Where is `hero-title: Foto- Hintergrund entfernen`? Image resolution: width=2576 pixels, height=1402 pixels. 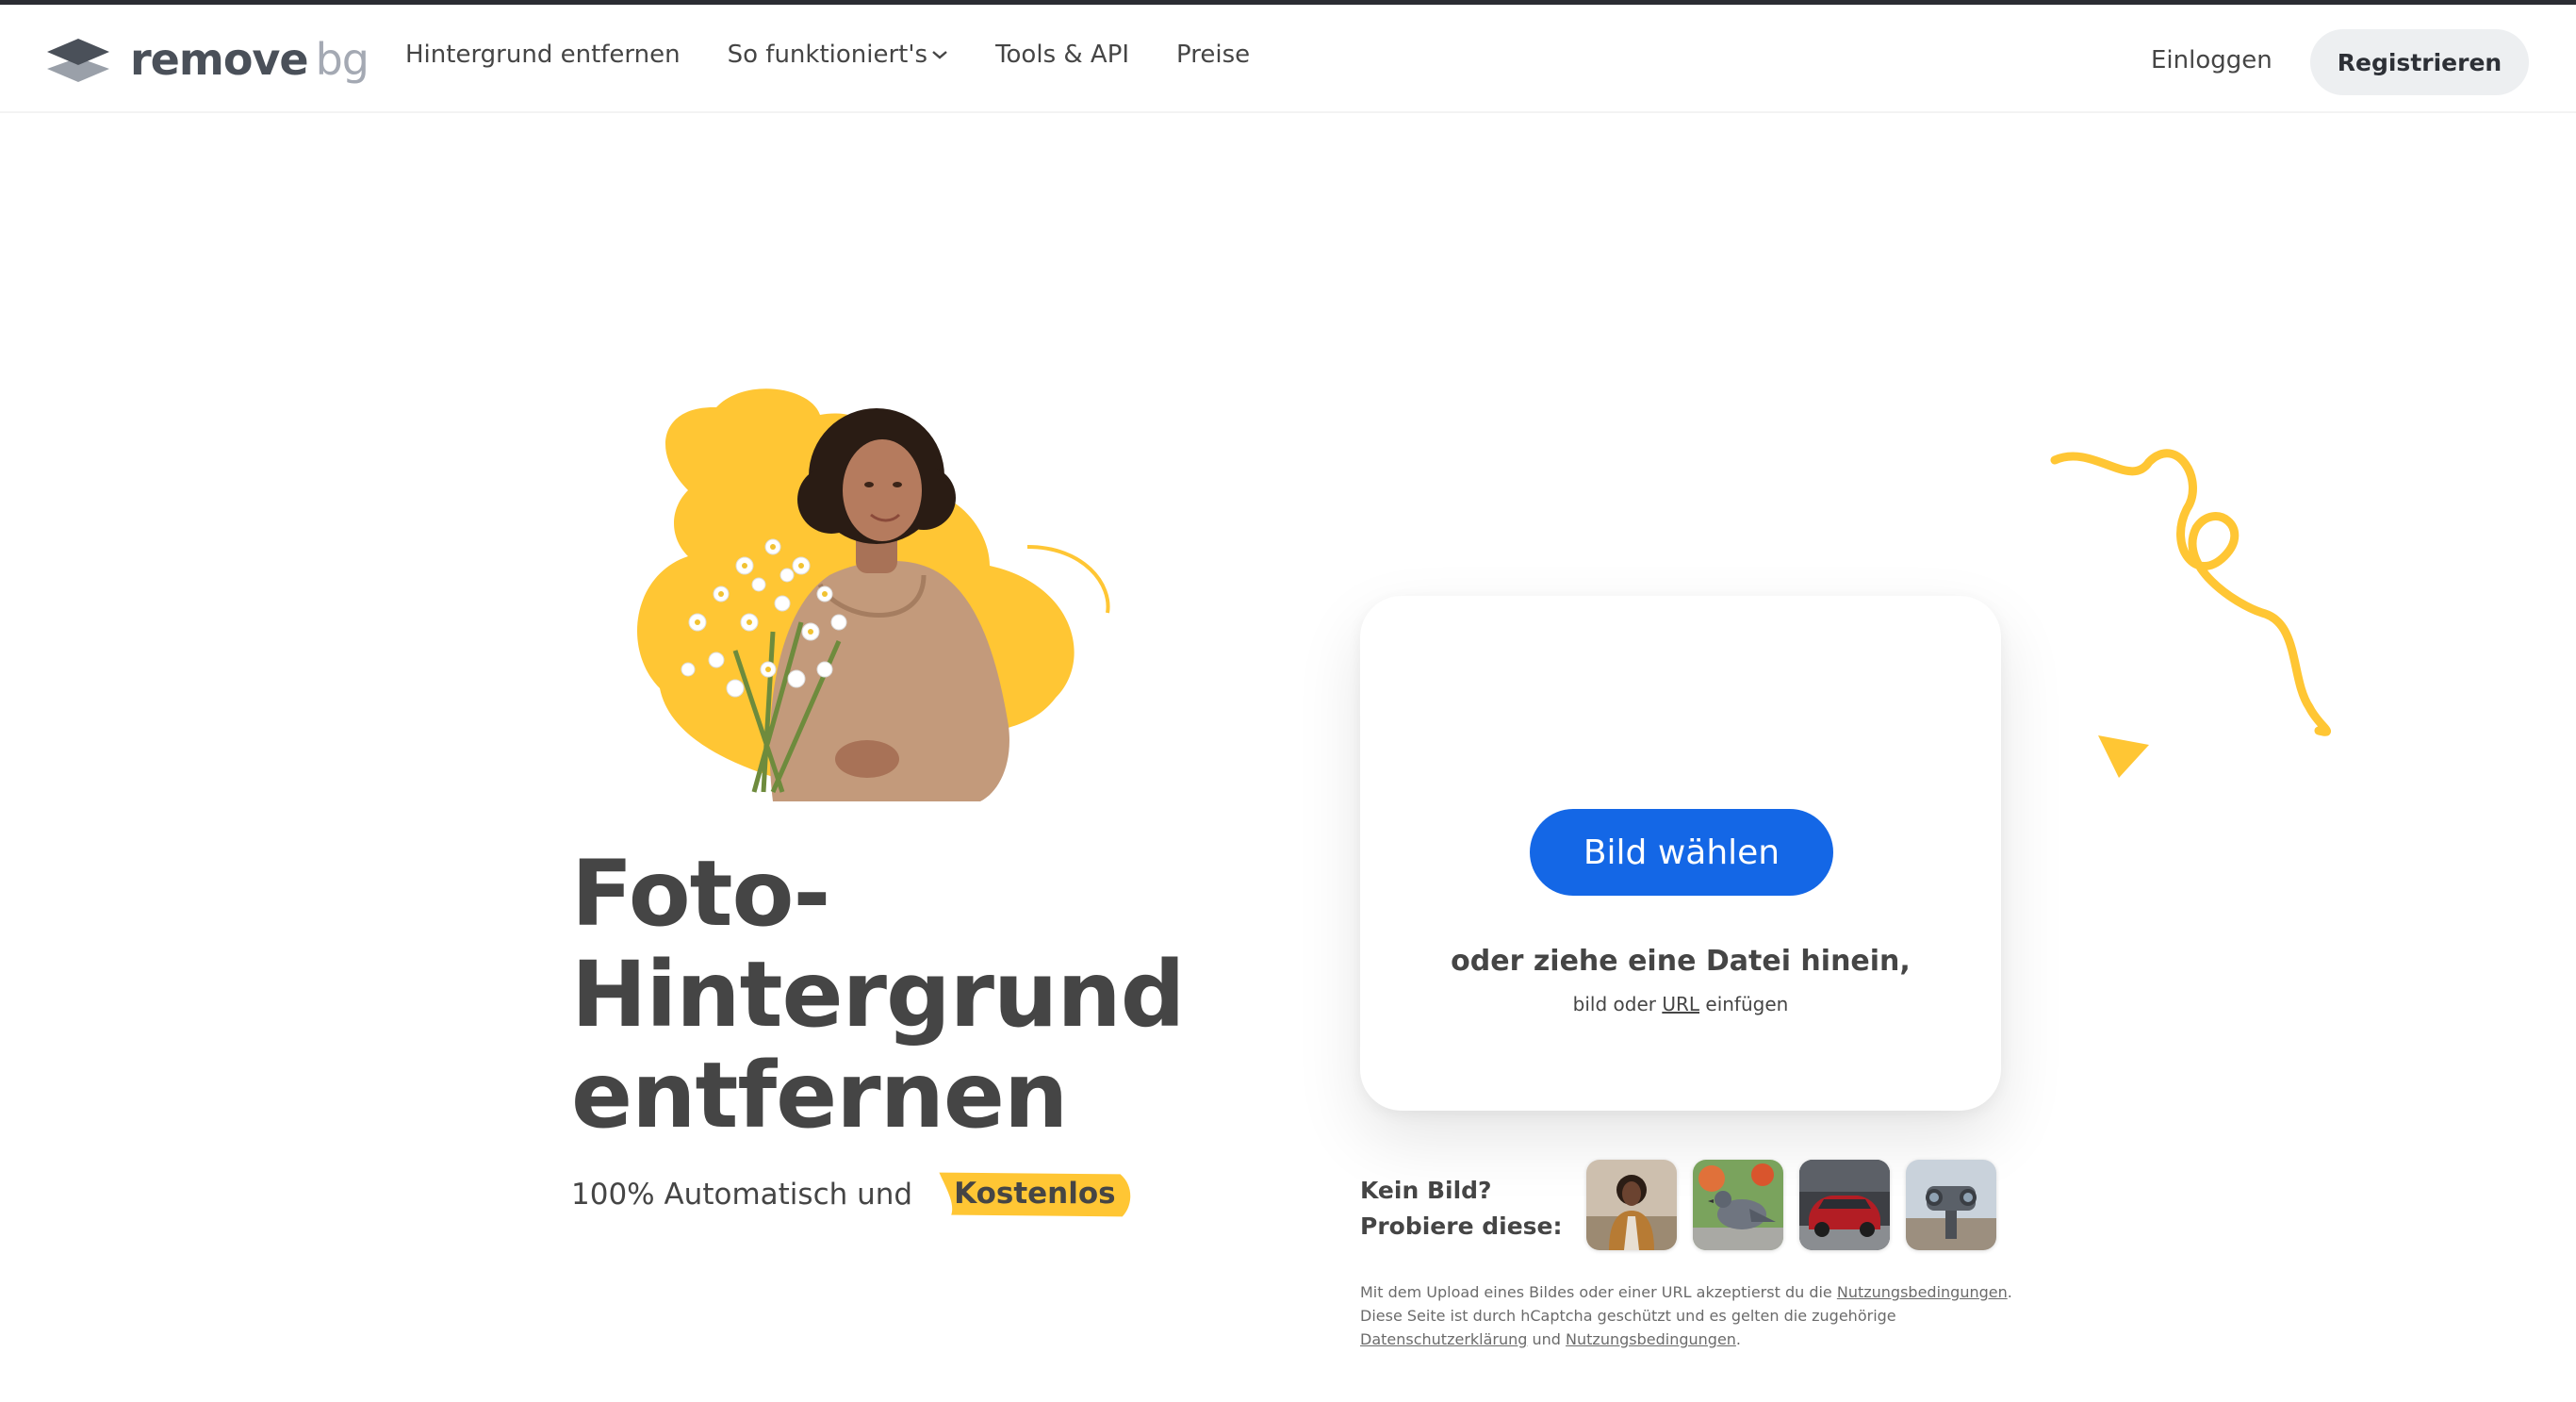
hero-title: Foto- Hintergrund entfernen is located at coordinates (901, 995).